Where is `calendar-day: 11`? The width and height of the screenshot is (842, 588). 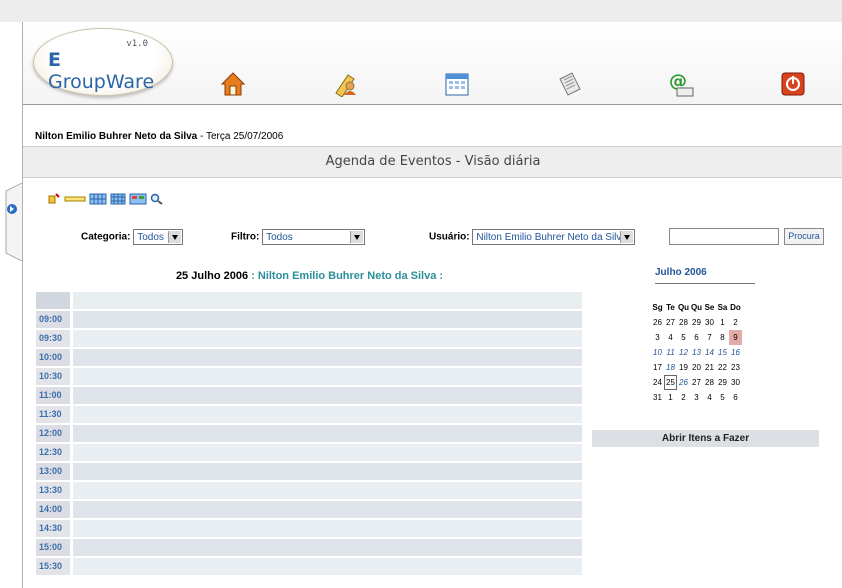 calendar-day: 11 is located at coordinates (670, 352).